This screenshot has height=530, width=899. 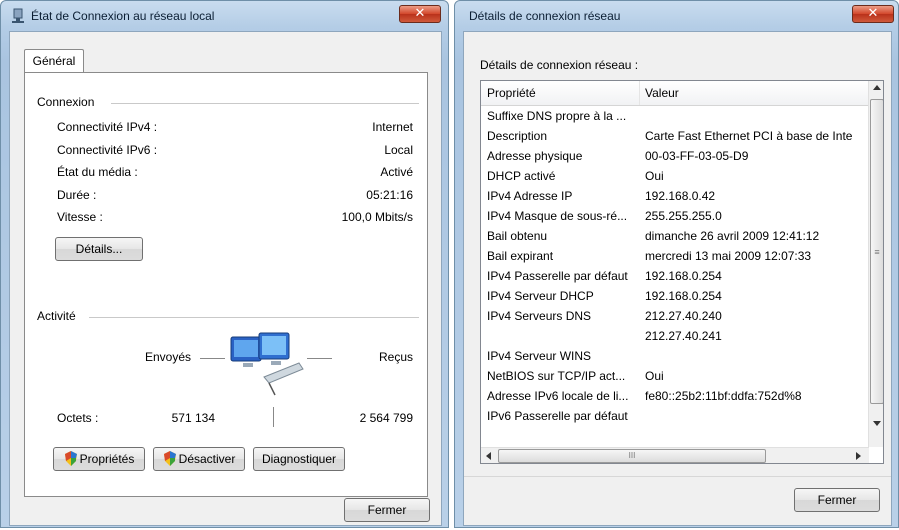 I want to click on window-title: État de Connexion au réseau local, so click(x=123, y=16).